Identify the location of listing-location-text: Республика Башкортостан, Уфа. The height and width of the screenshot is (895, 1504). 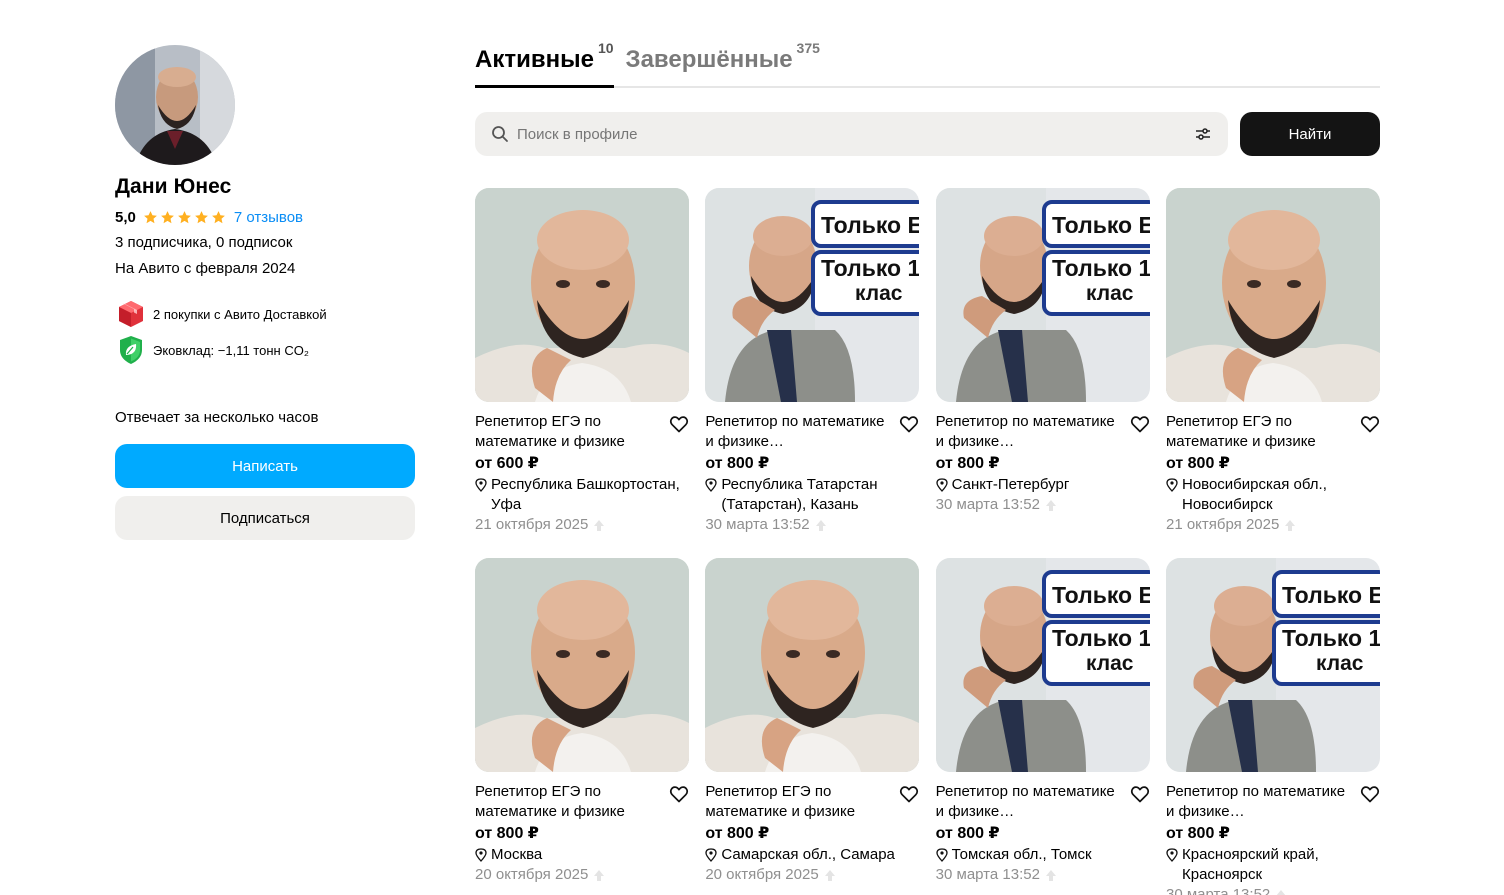
(585, 494).